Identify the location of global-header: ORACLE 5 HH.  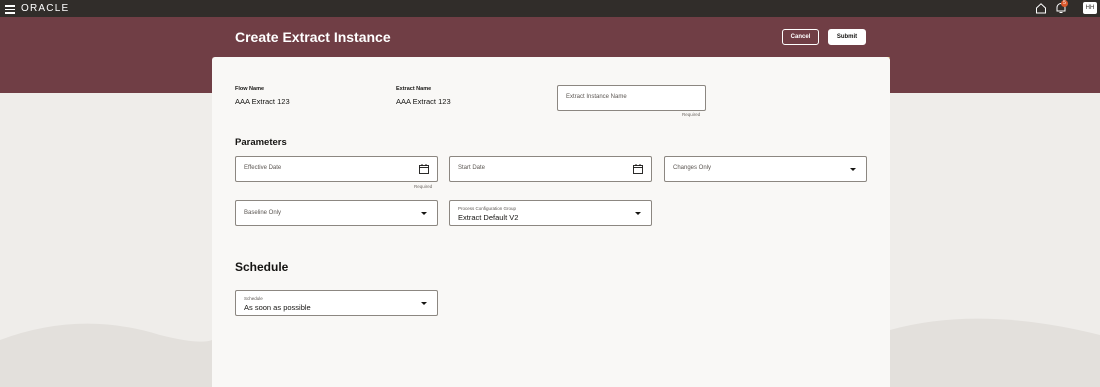
(550, 8).